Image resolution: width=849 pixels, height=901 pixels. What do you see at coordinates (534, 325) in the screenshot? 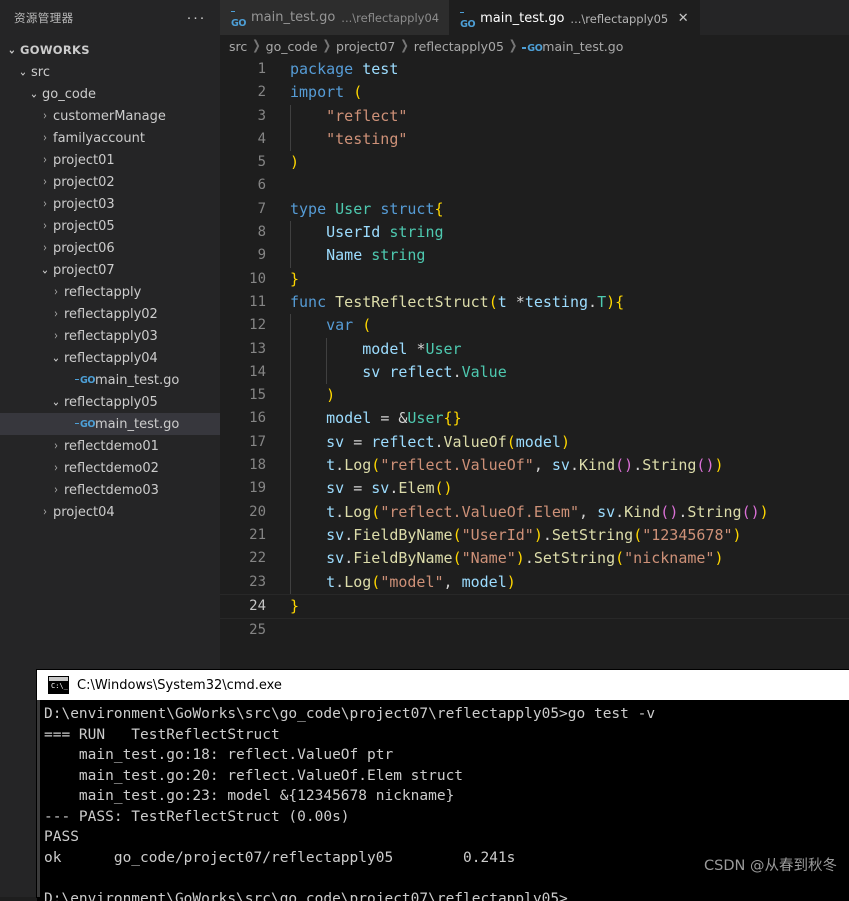
I see `code-line: 12 var (` at bounding box center [534, 325].